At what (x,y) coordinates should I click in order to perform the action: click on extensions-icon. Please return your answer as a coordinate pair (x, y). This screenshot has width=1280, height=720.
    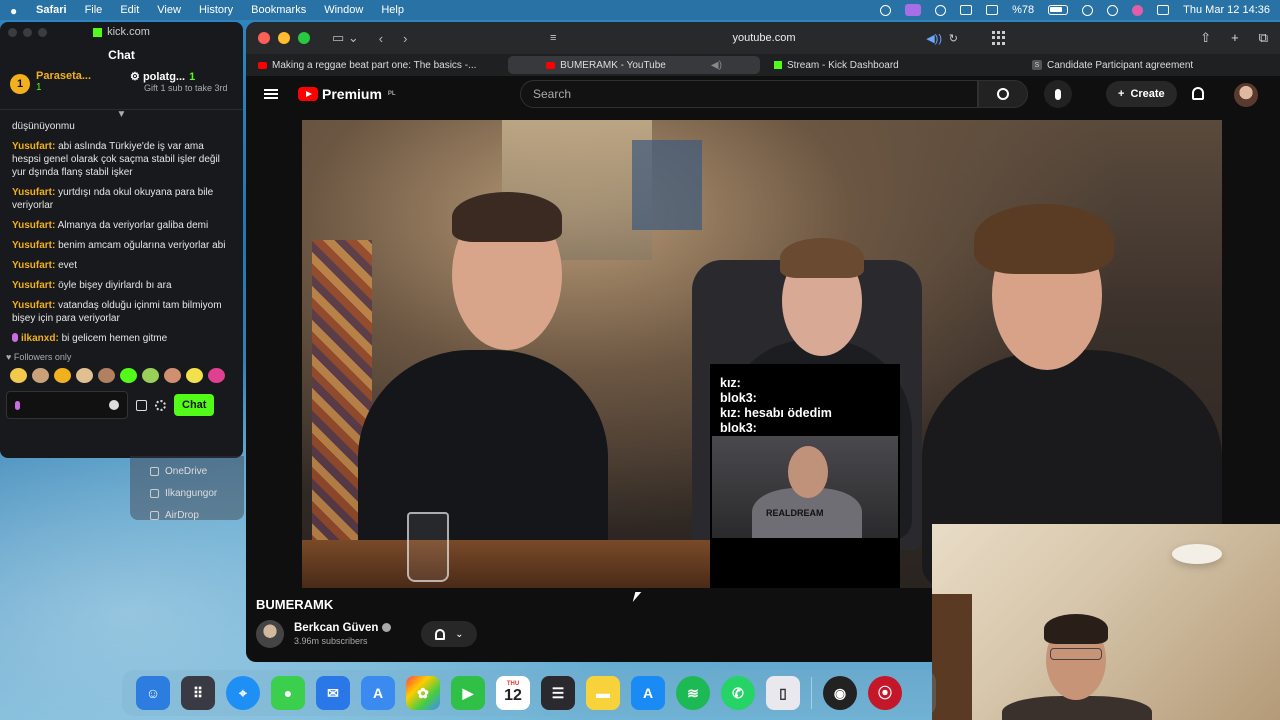
    Looking at the image, I should click on (999, 38).